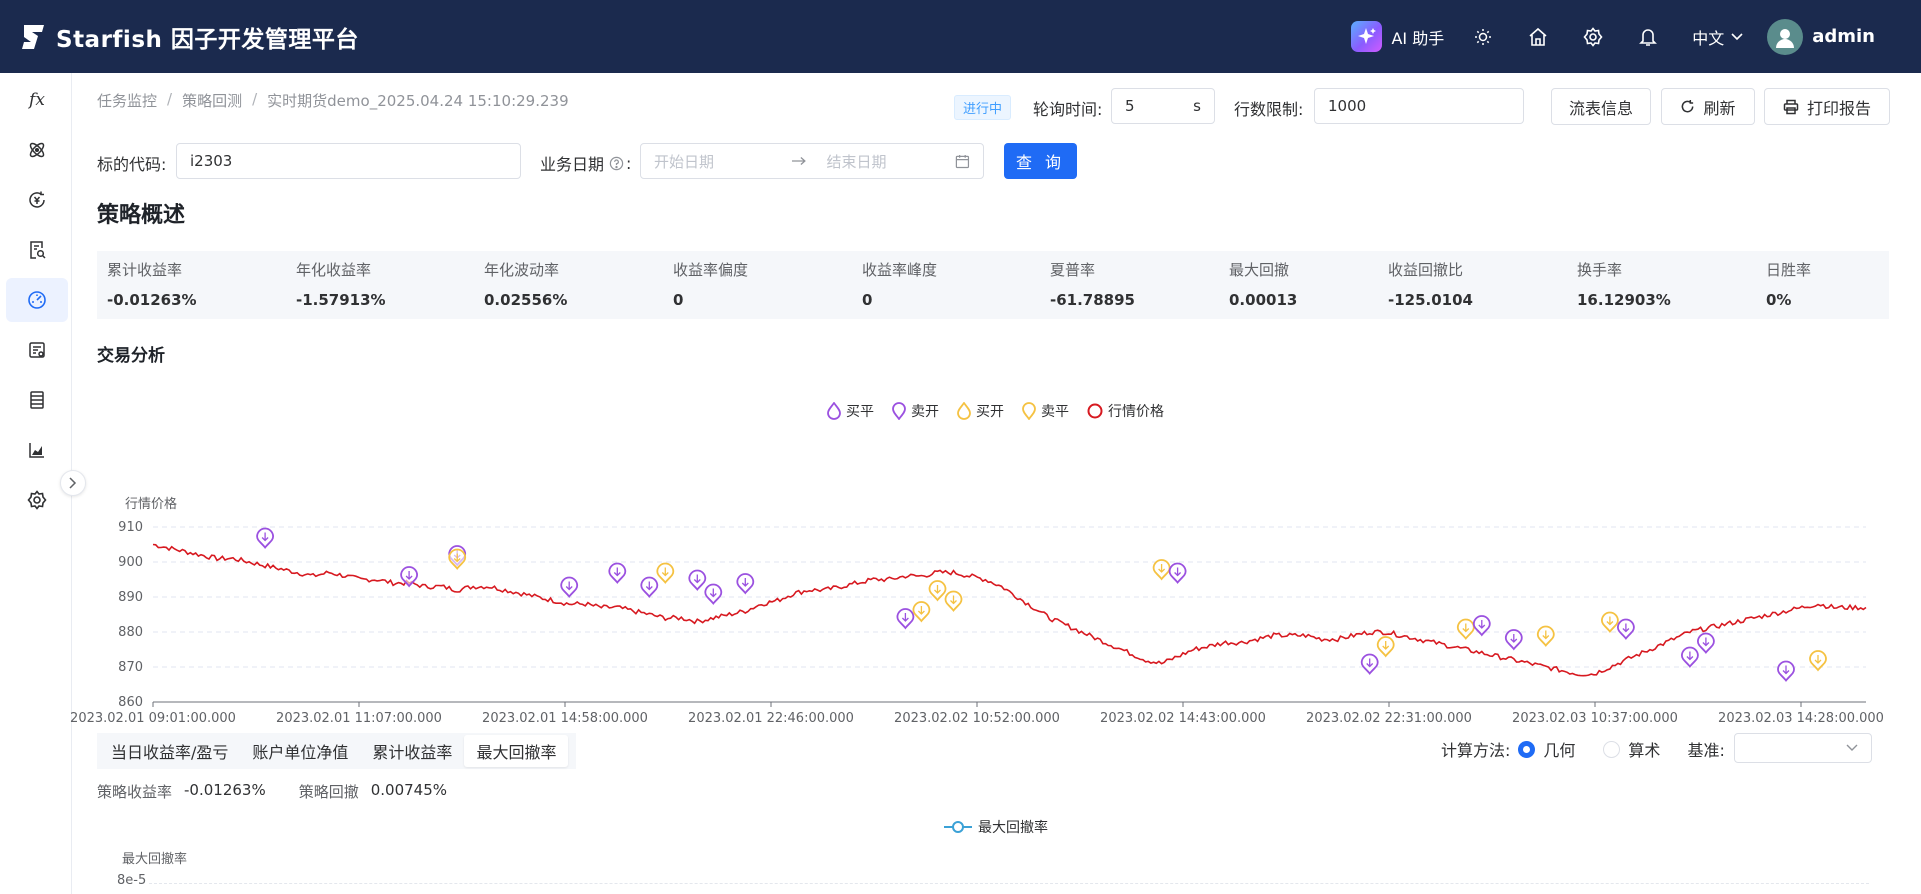 The width and height of the screenshot is (1921, 894). Describe the element at coordinates (1476, 750) in the screenshot. I see `calc-method-label: 计算方法:` at that location.